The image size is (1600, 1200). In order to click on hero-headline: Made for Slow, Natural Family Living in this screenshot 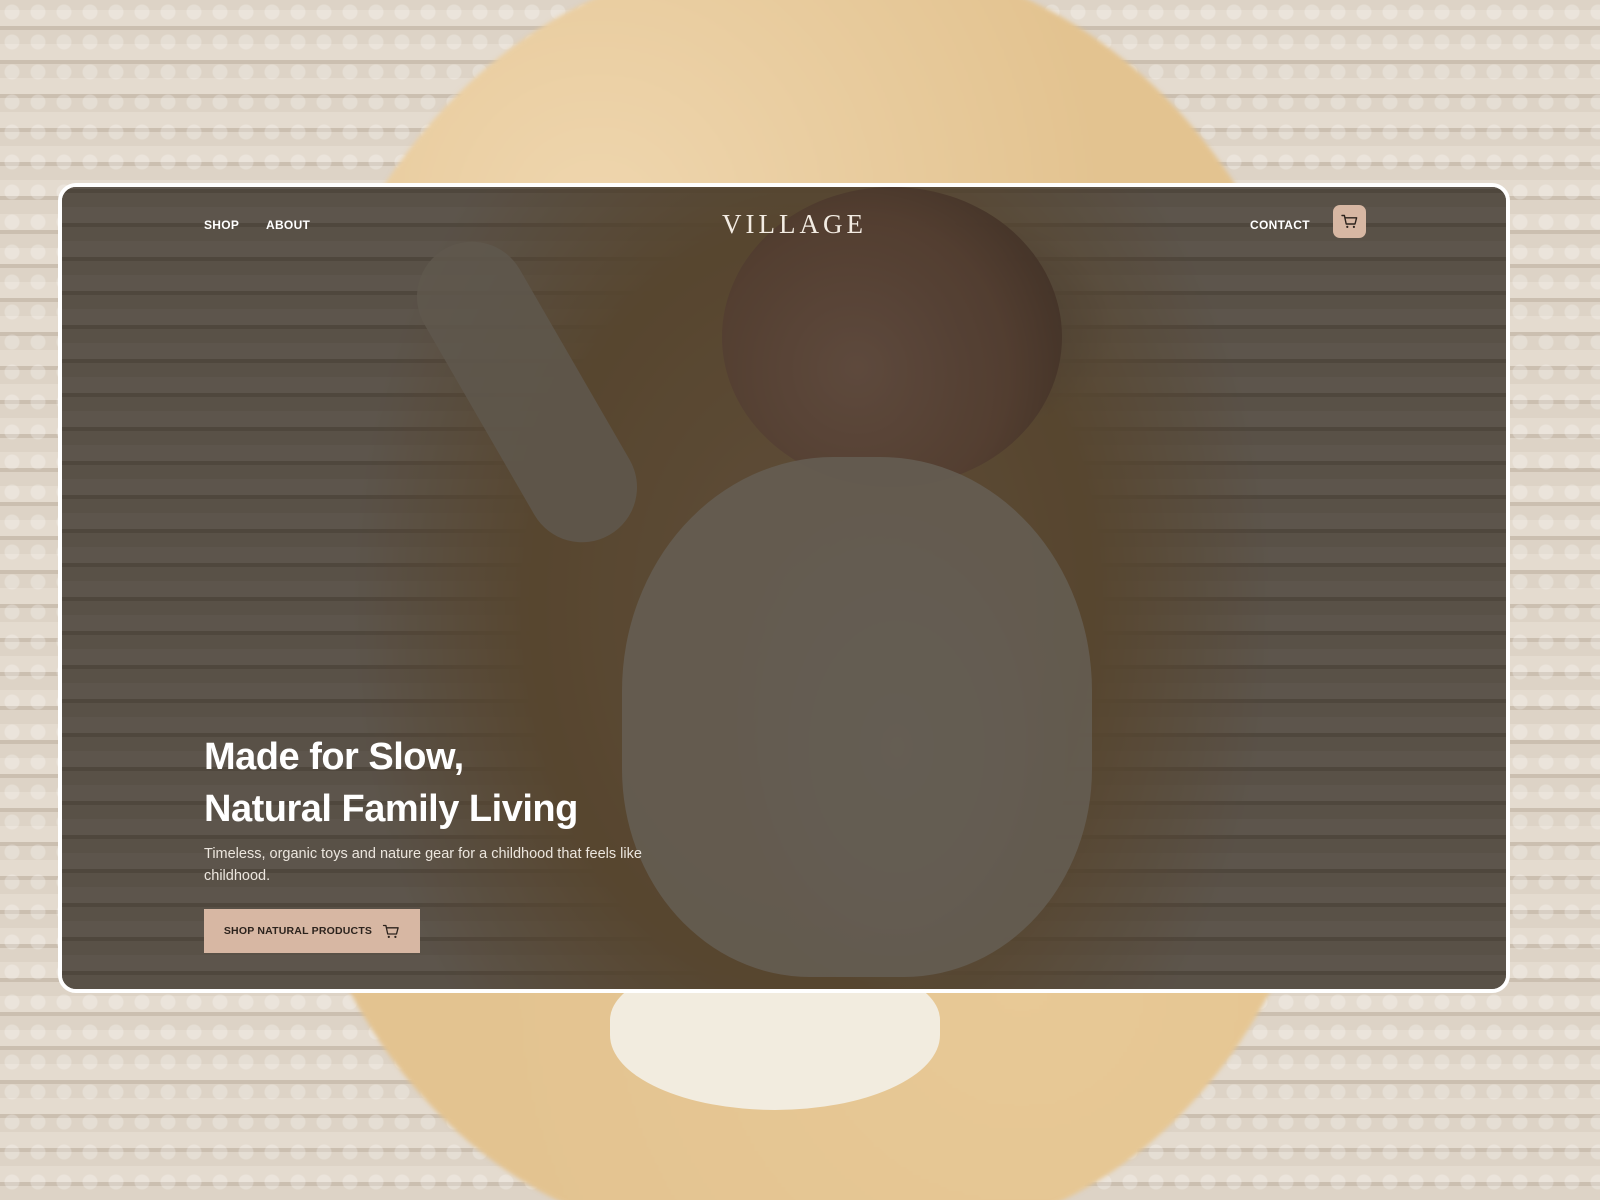, I will do `click(391, 783)`.